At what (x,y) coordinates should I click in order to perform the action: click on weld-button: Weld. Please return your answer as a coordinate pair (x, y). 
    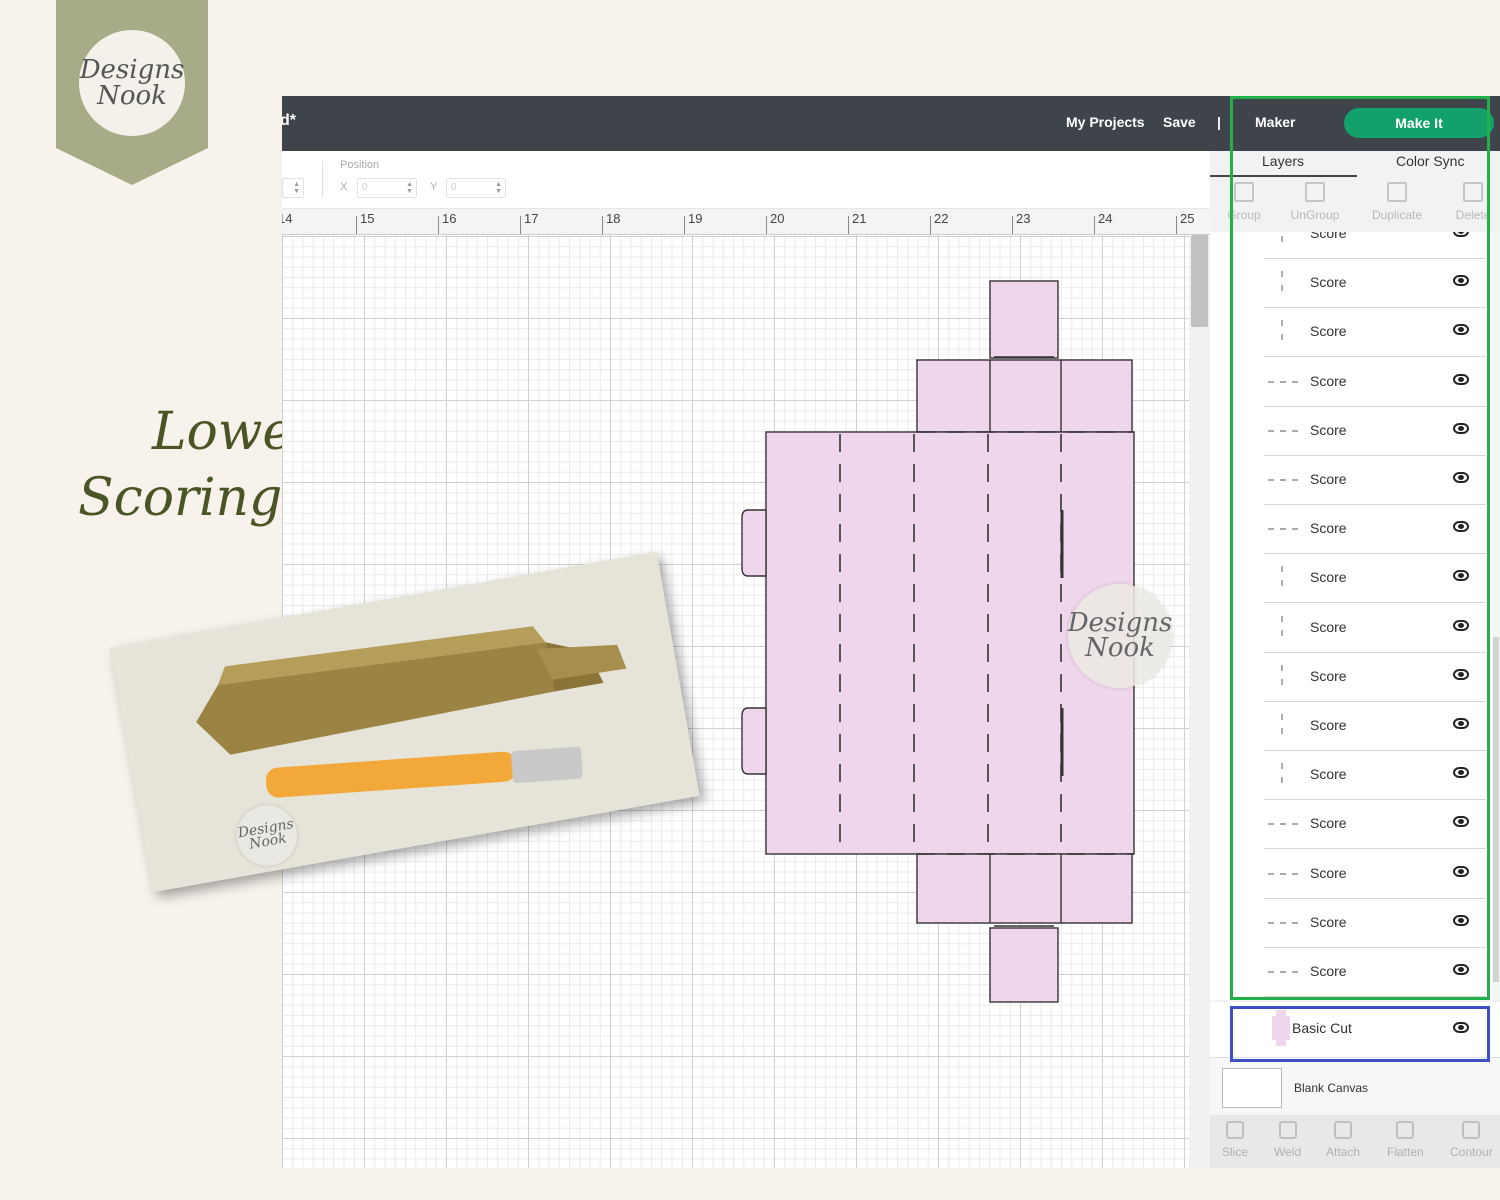
    Looking at the image, I should click on (1287, 1140).